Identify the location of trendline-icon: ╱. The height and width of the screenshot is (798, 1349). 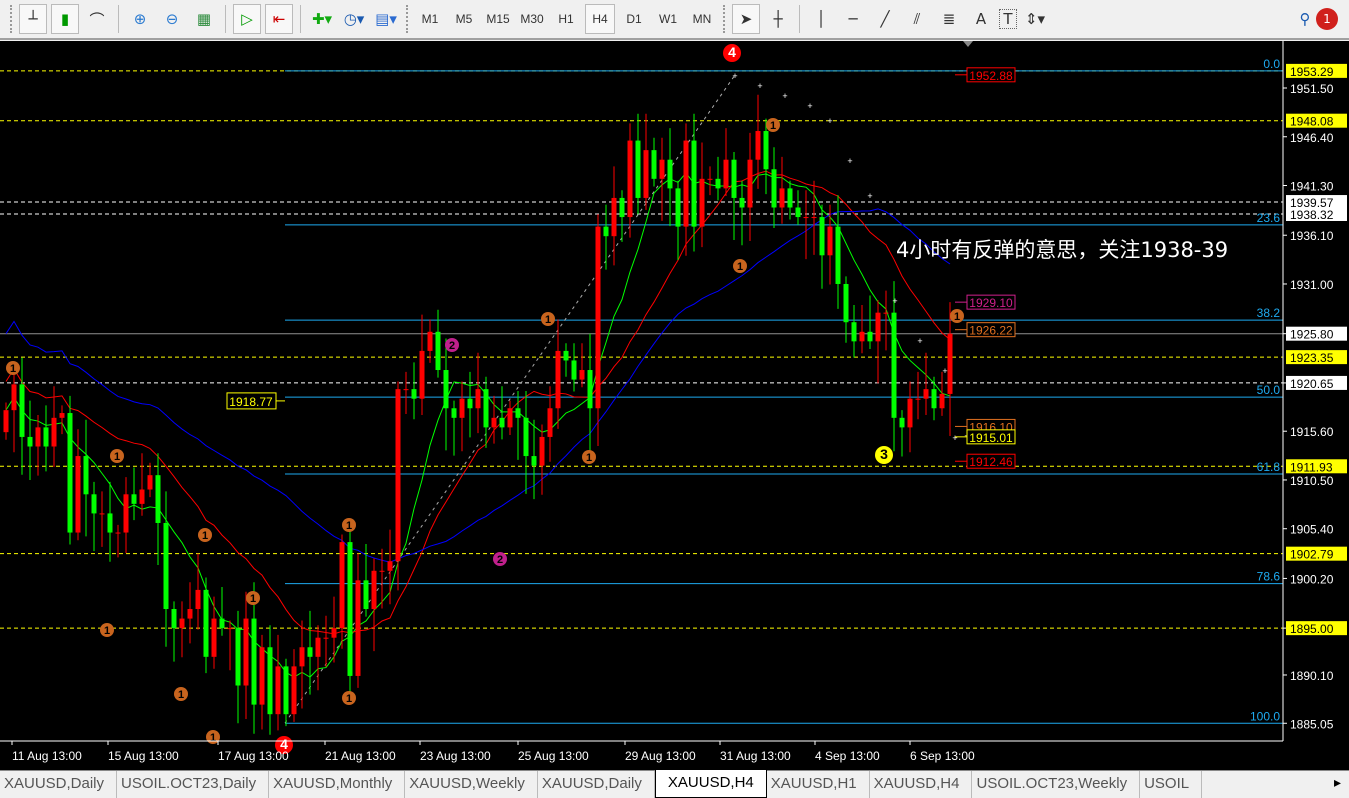
(885, 19).